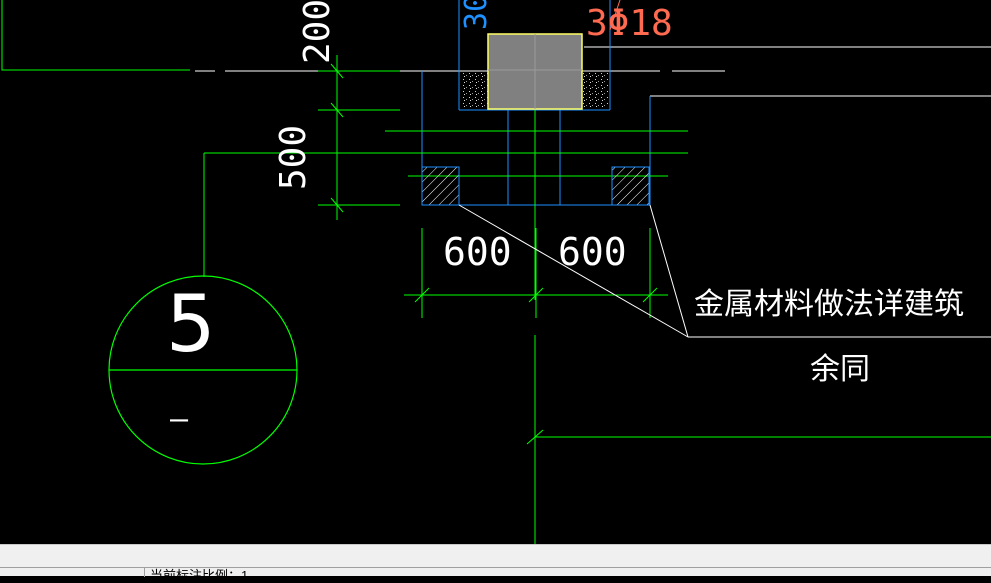 Image resolution: width=991 pixels, height=583 pixels. Describe the element at coordinates (495, 567) in the screenshot. I see `status-bar-divider` at that location.